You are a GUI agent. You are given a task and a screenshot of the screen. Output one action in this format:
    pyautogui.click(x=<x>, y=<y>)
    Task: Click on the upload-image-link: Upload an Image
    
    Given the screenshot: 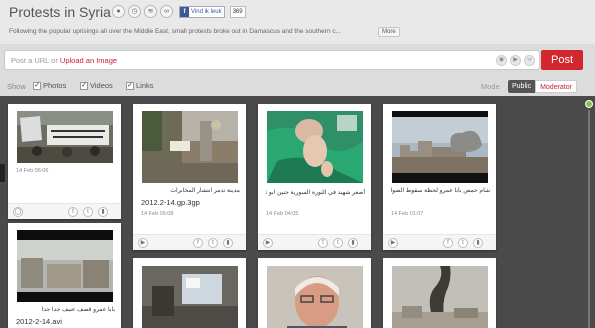 What is the action you would take?
    pyautogui.click(x=88, y=60)
    